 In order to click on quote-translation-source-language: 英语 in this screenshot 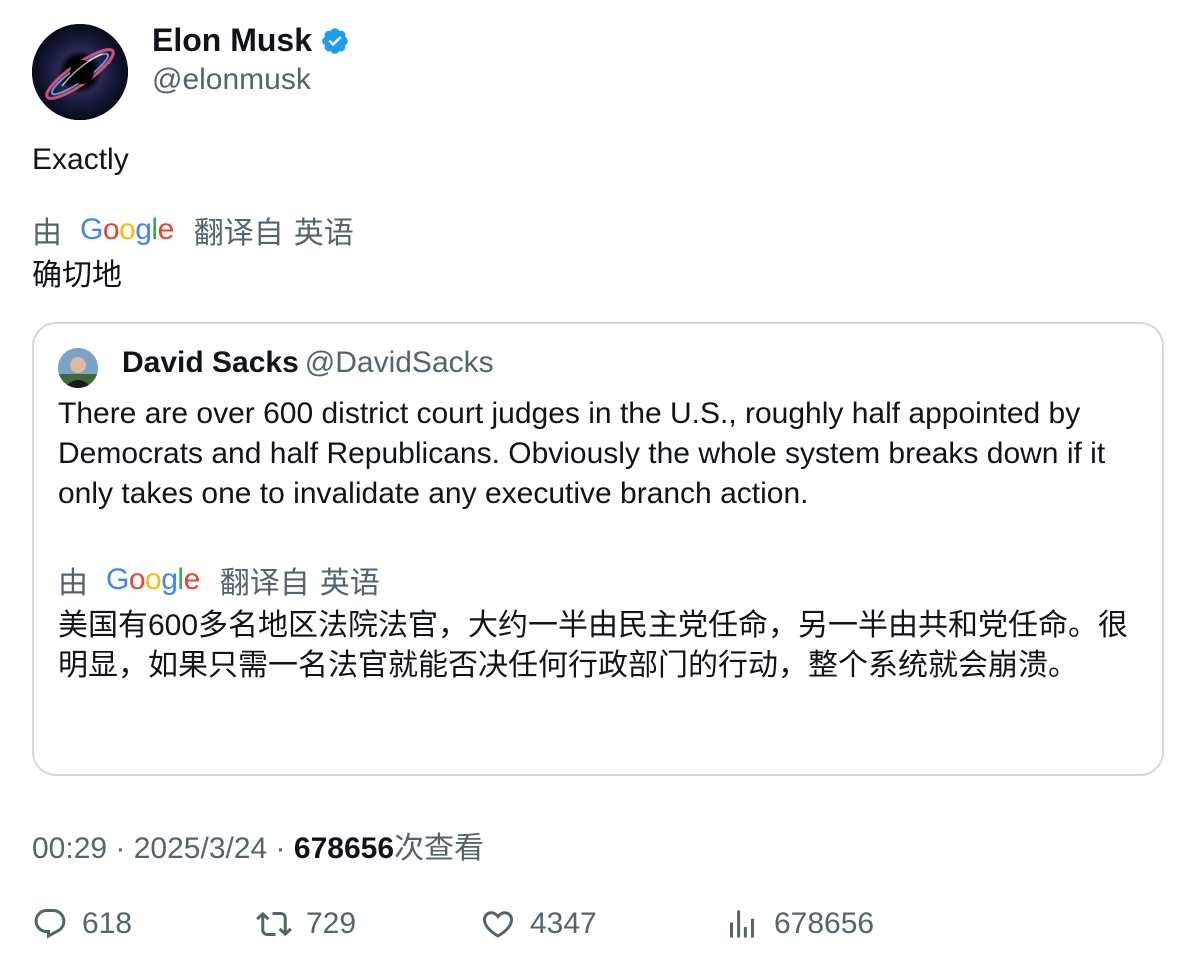, I will do `click(349, 583)`.